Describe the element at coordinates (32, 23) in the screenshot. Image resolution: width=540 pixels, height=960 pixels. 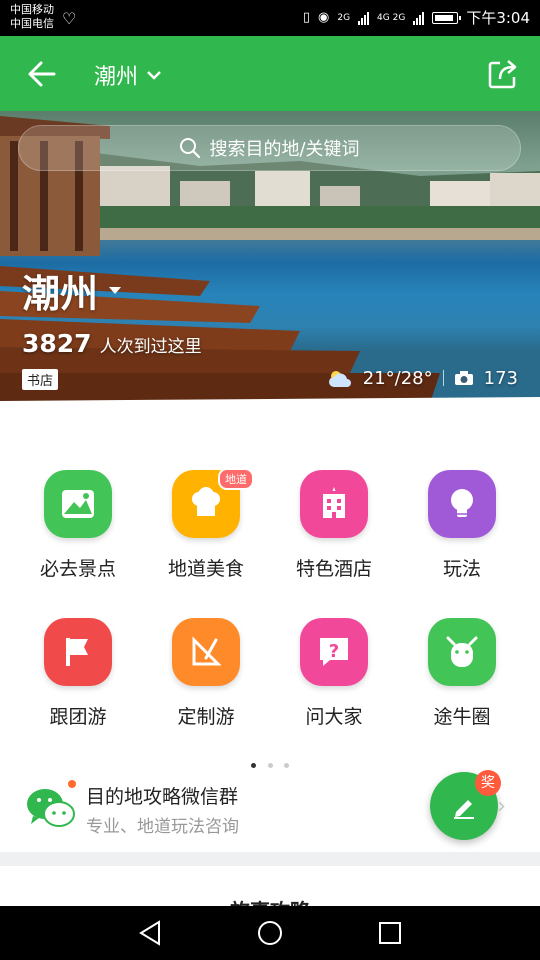
I see `carrier-2: 中国电信` at that location.